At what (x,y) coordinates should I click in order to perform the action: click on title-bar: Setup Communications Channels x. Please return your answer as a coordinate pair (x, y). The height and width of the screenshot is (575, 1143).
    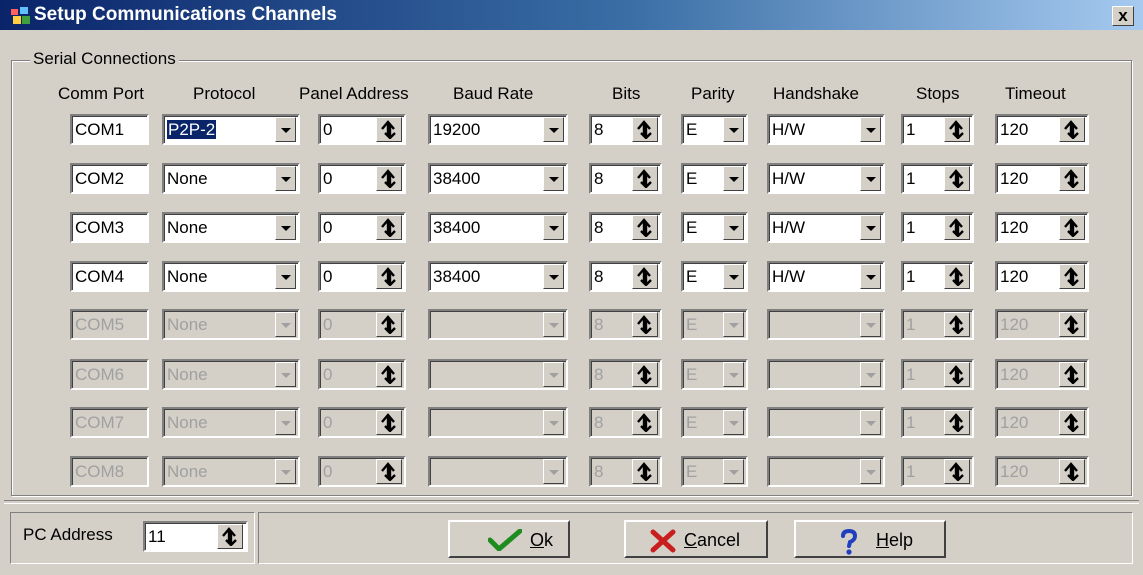
    Looking at the image, I should click on (571, 15).